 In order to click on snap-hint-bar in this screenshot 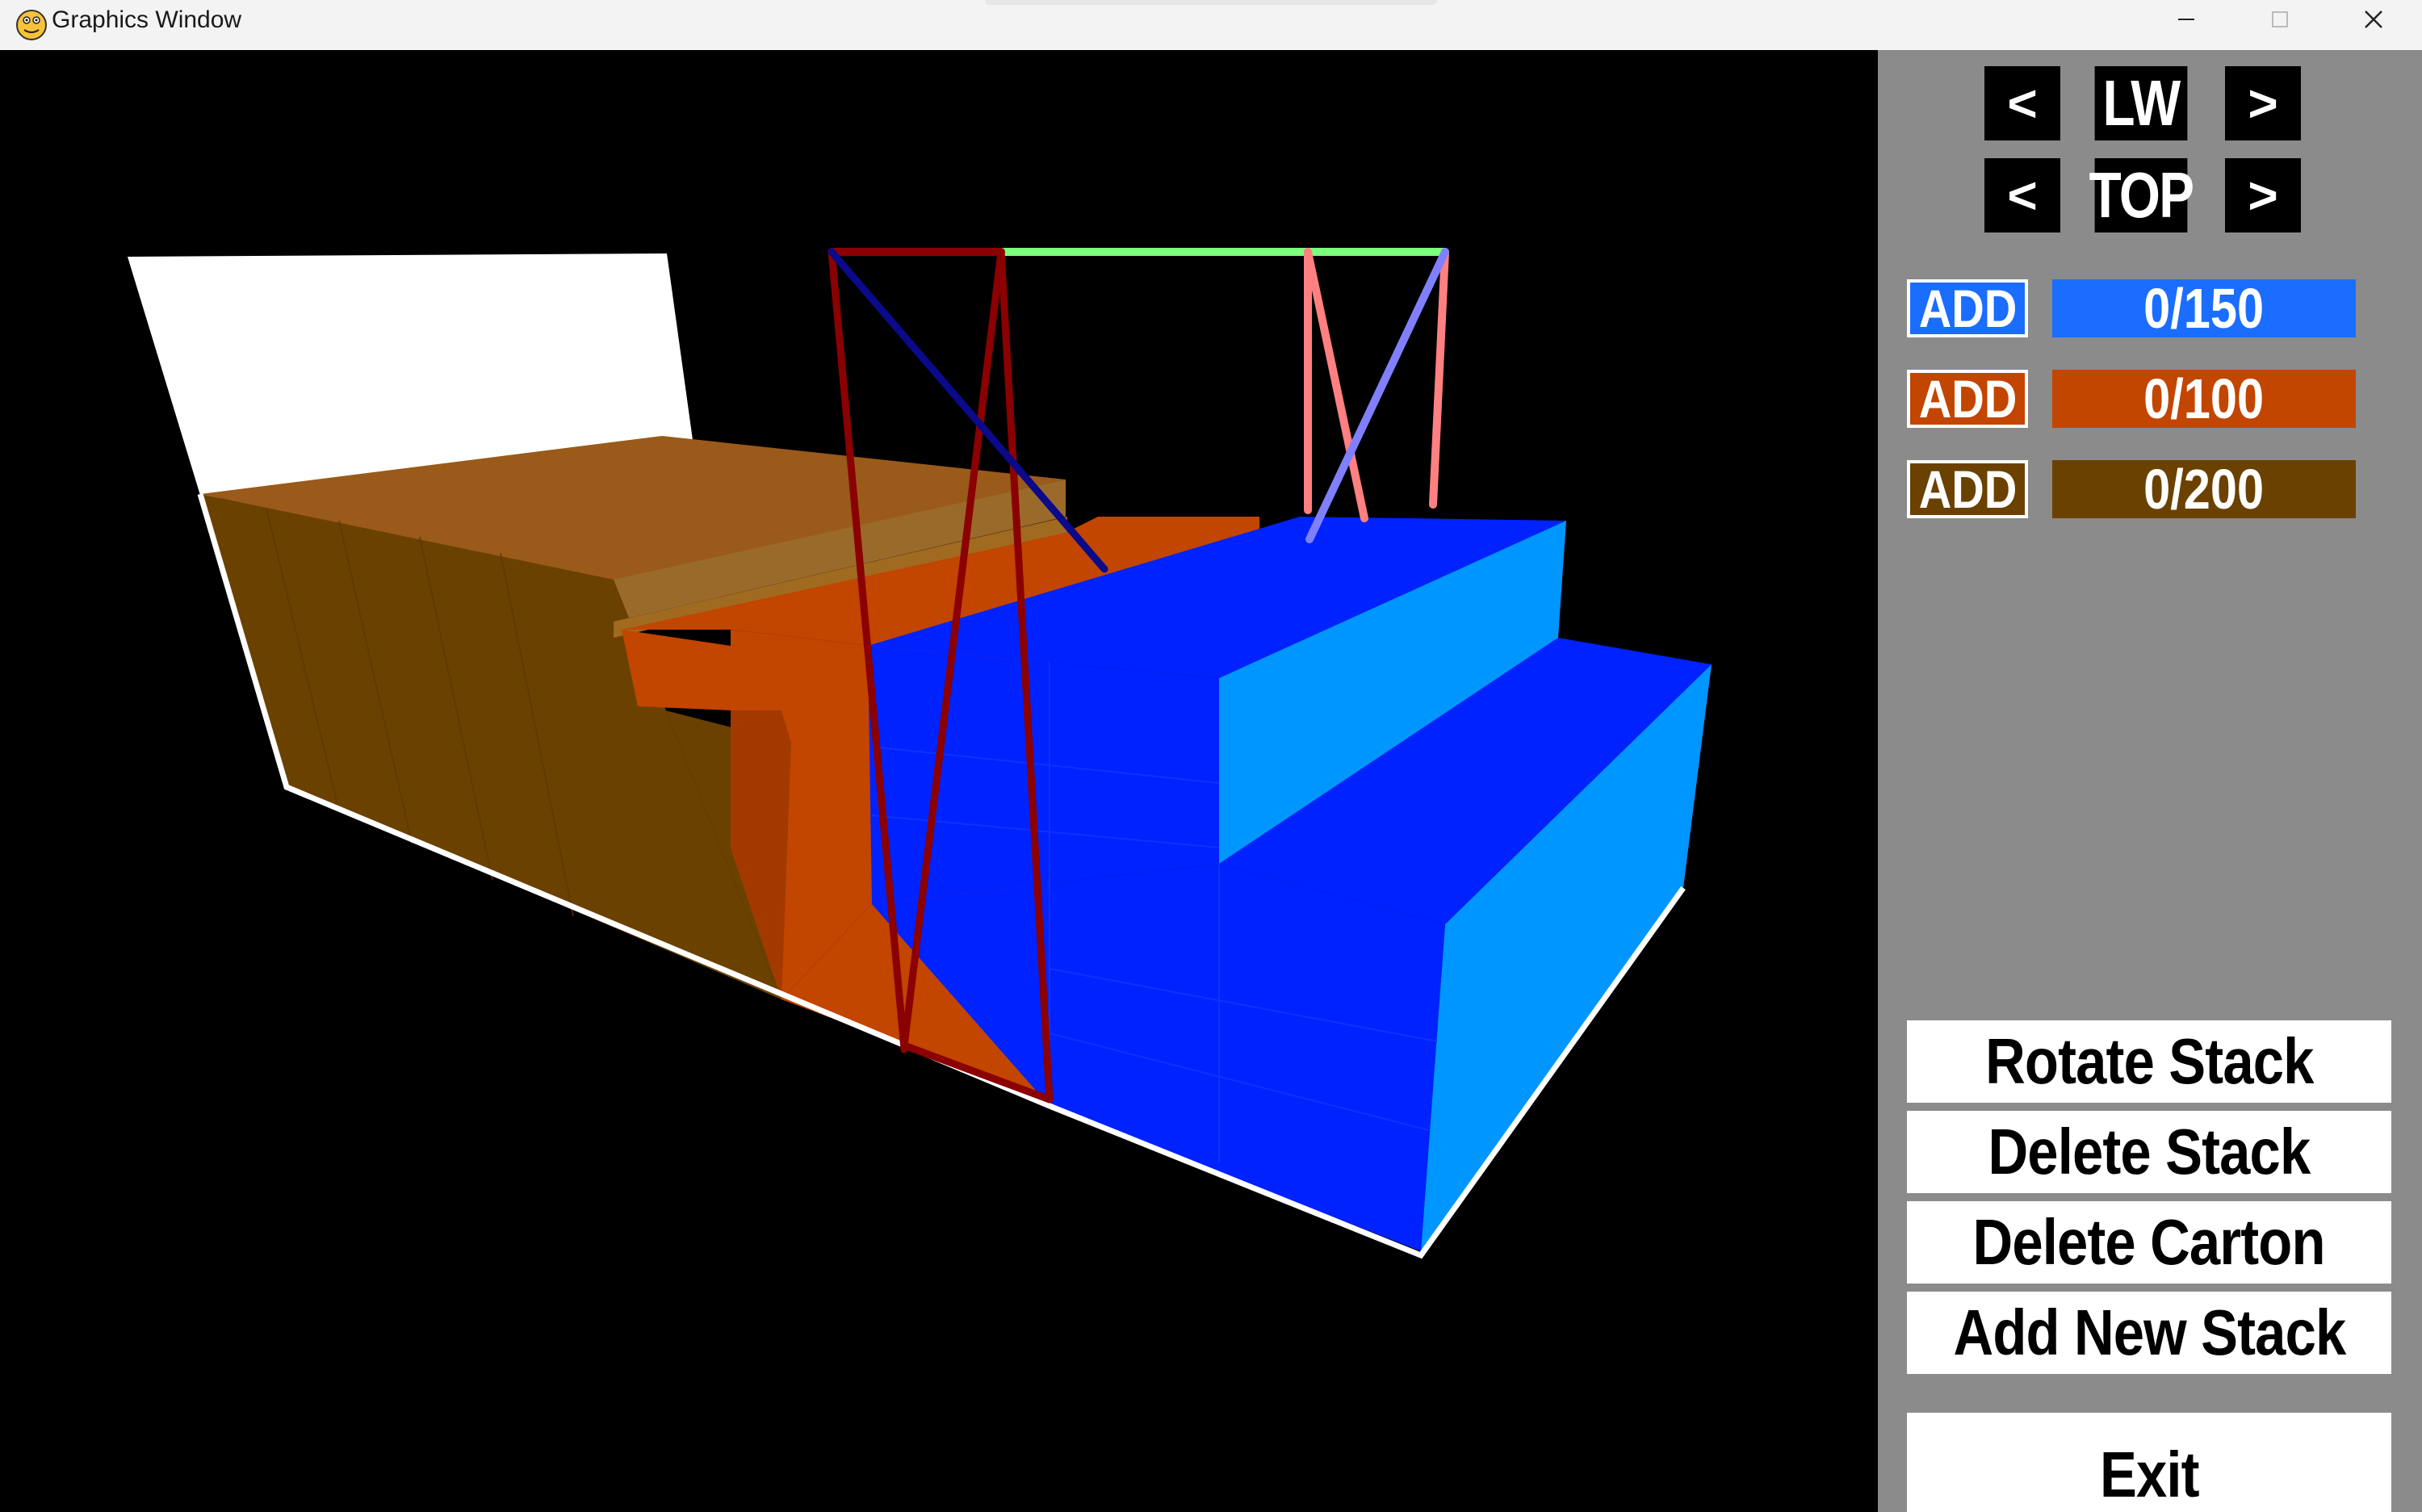, I will do `click(1211, 2)`.